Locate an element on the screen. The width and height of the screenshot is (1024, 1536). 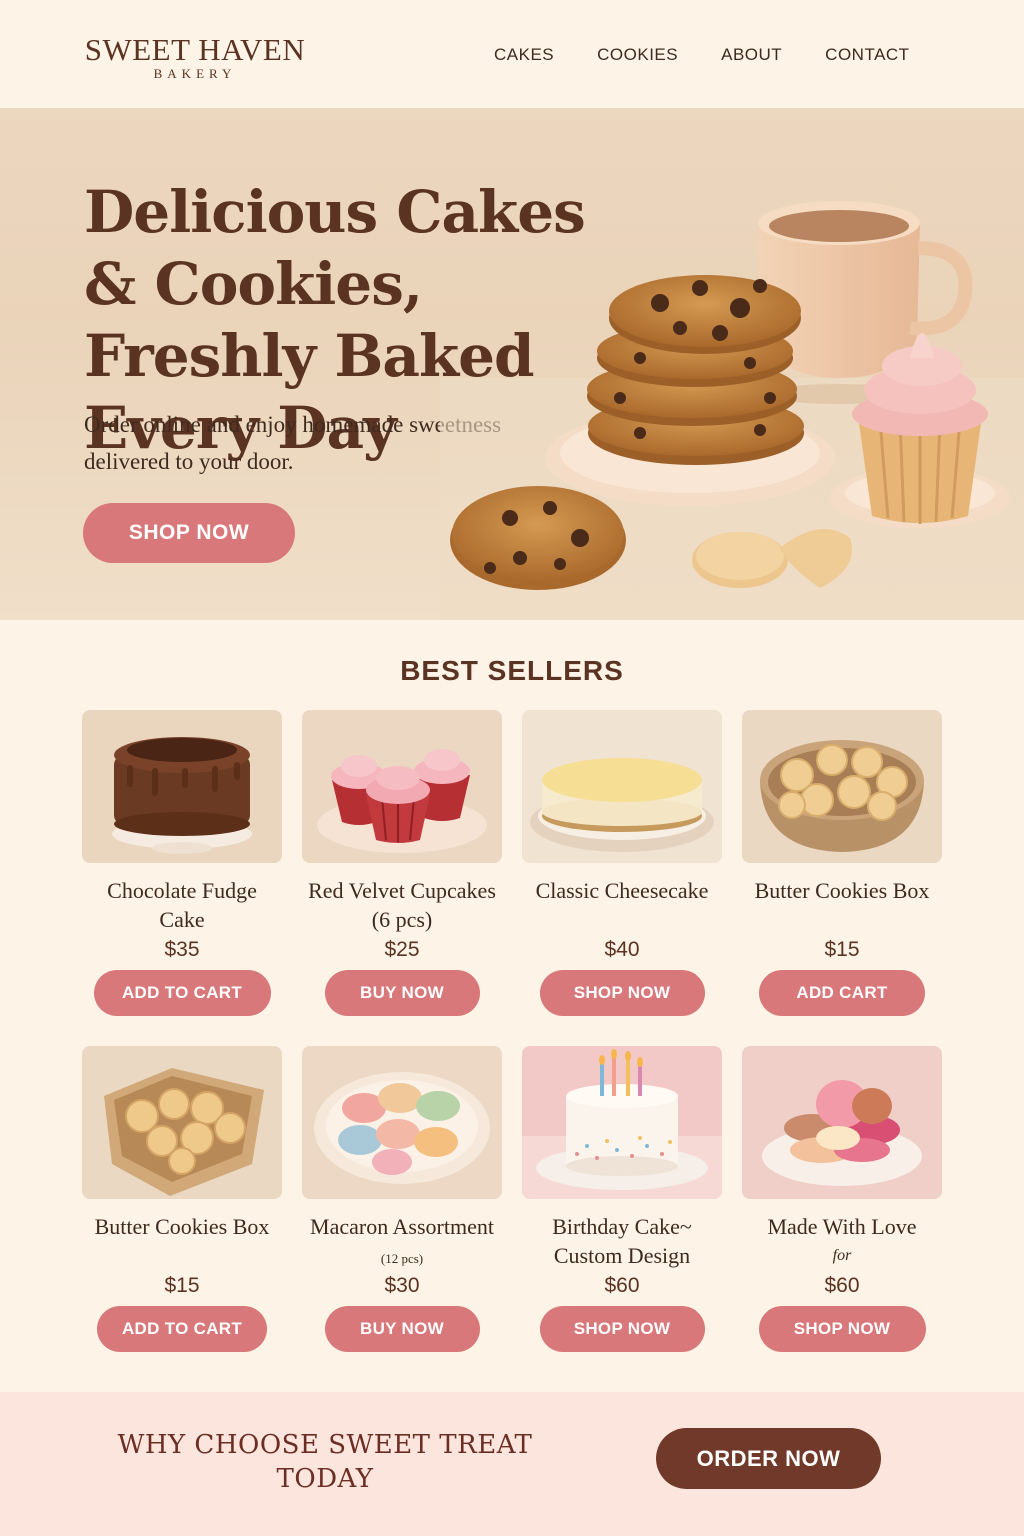
best-sellers-title: BEST SELLERS is located at coordinates (512, 670).